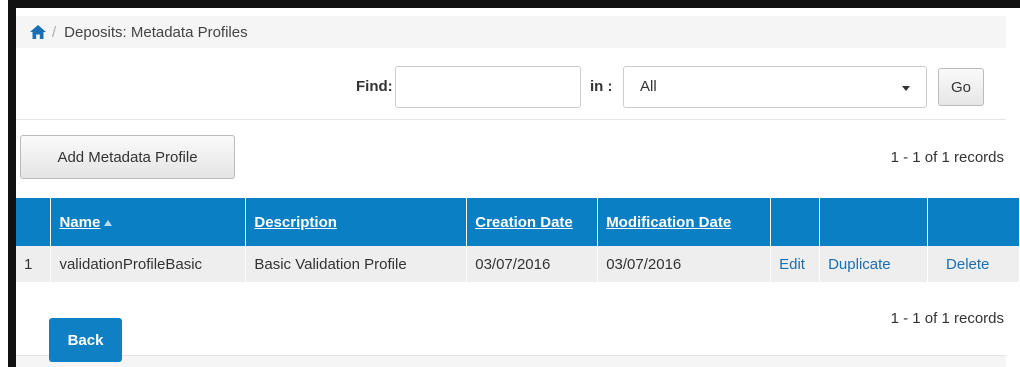  I want to click on header-description: Description, so click(356, 222).